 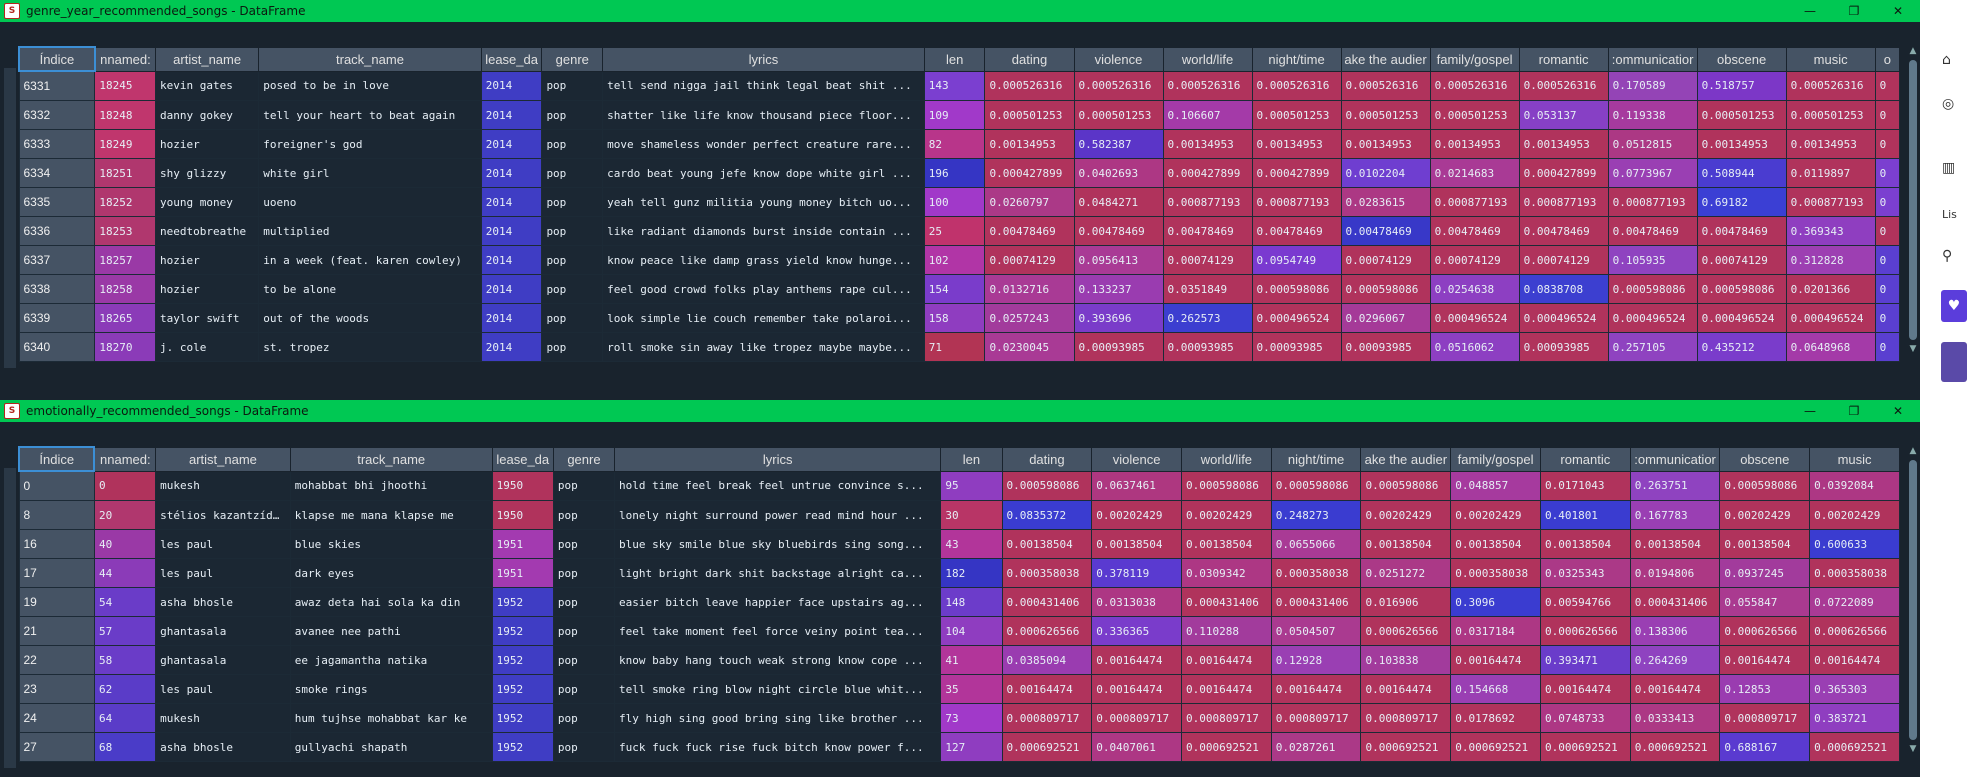 What do you see at coordinates (56, 602) in the screenshot?
I see `row-index-cell: 19` at bounding box center [56, 602].